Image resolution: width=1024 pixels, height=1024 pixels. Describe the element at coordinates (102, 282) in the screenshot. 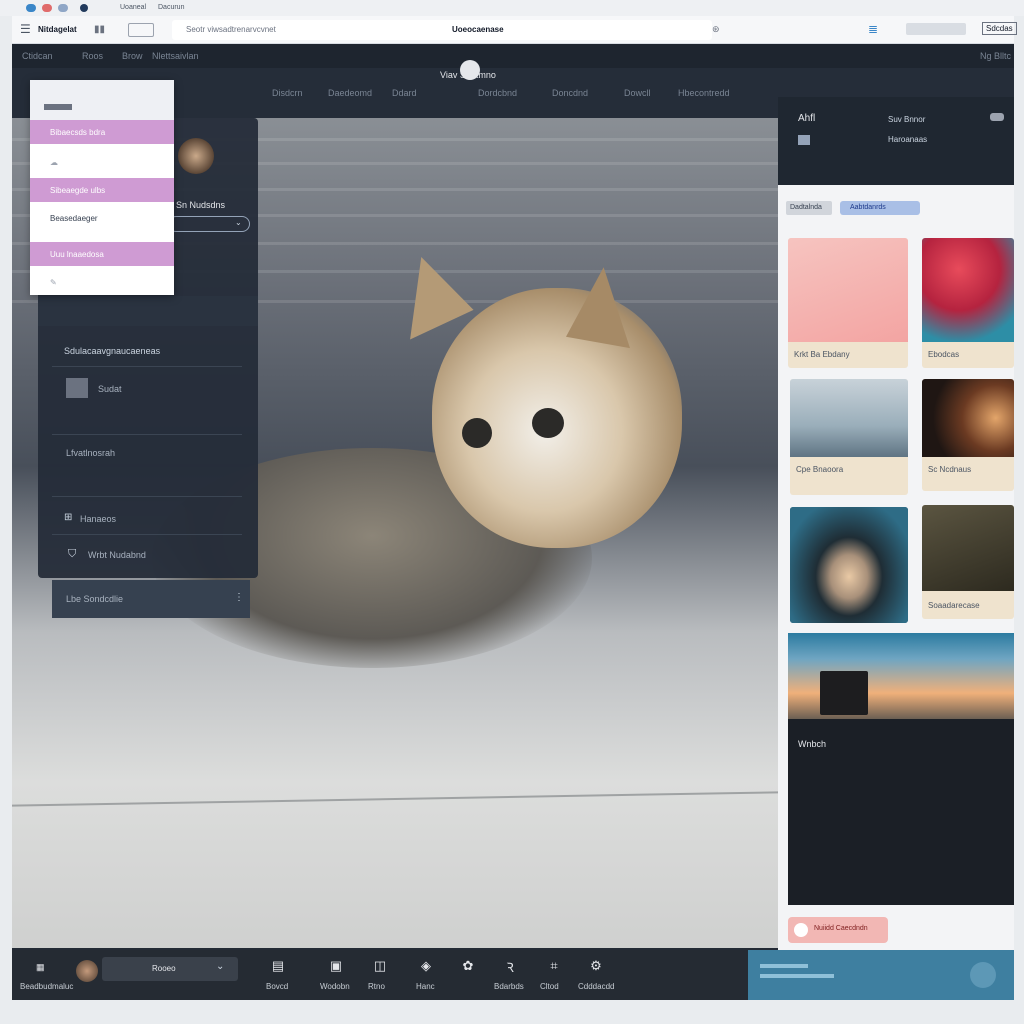

I see `dropdown-item-5: ✎` at that location.